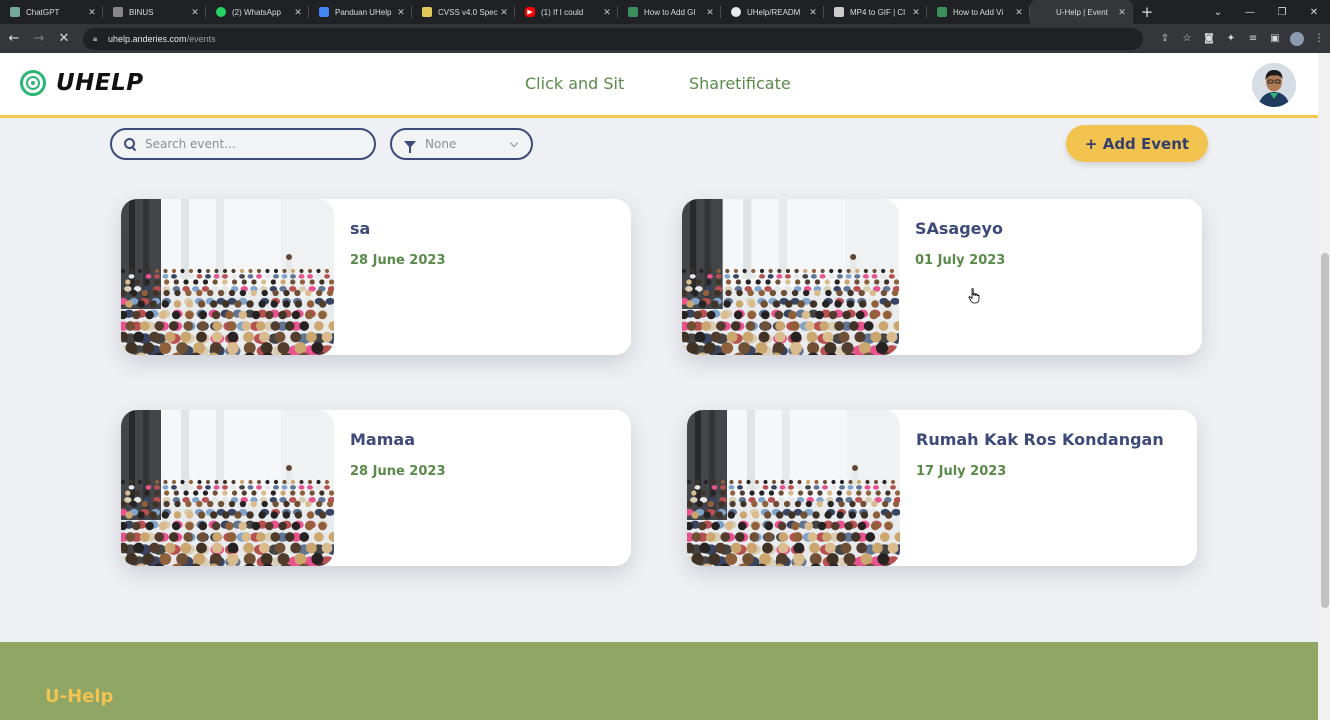  I want to click on filter-icon, so click(410, 146).